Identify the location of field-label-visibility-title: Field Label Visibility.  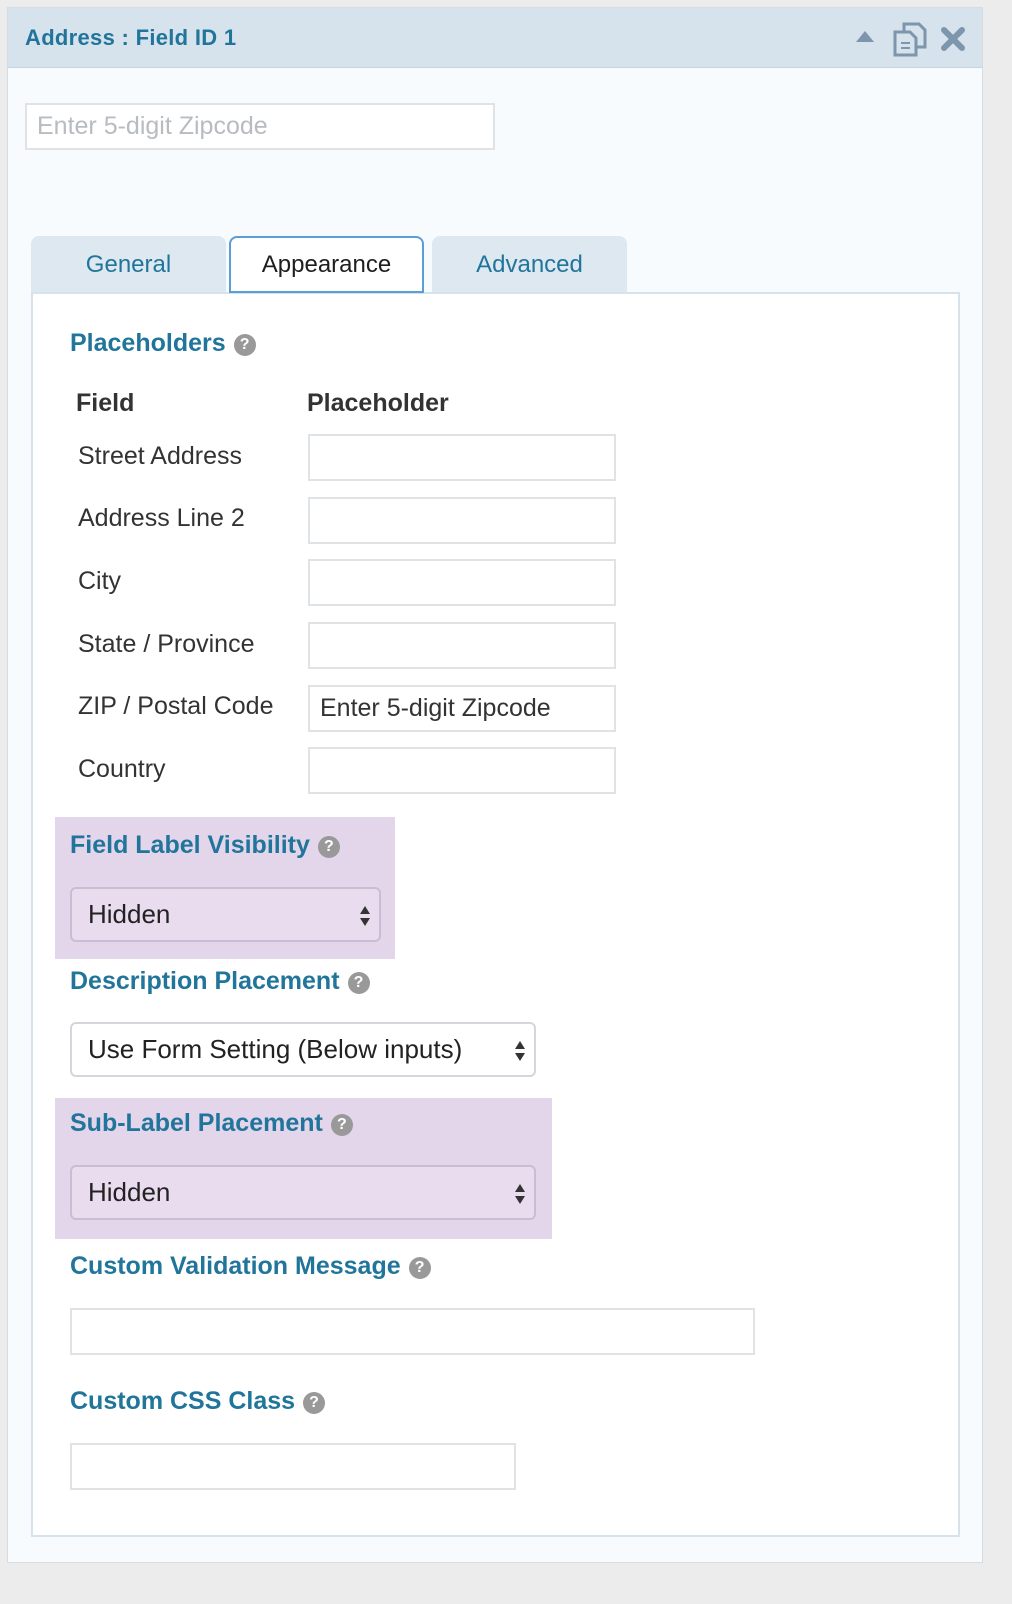
(190, 845).